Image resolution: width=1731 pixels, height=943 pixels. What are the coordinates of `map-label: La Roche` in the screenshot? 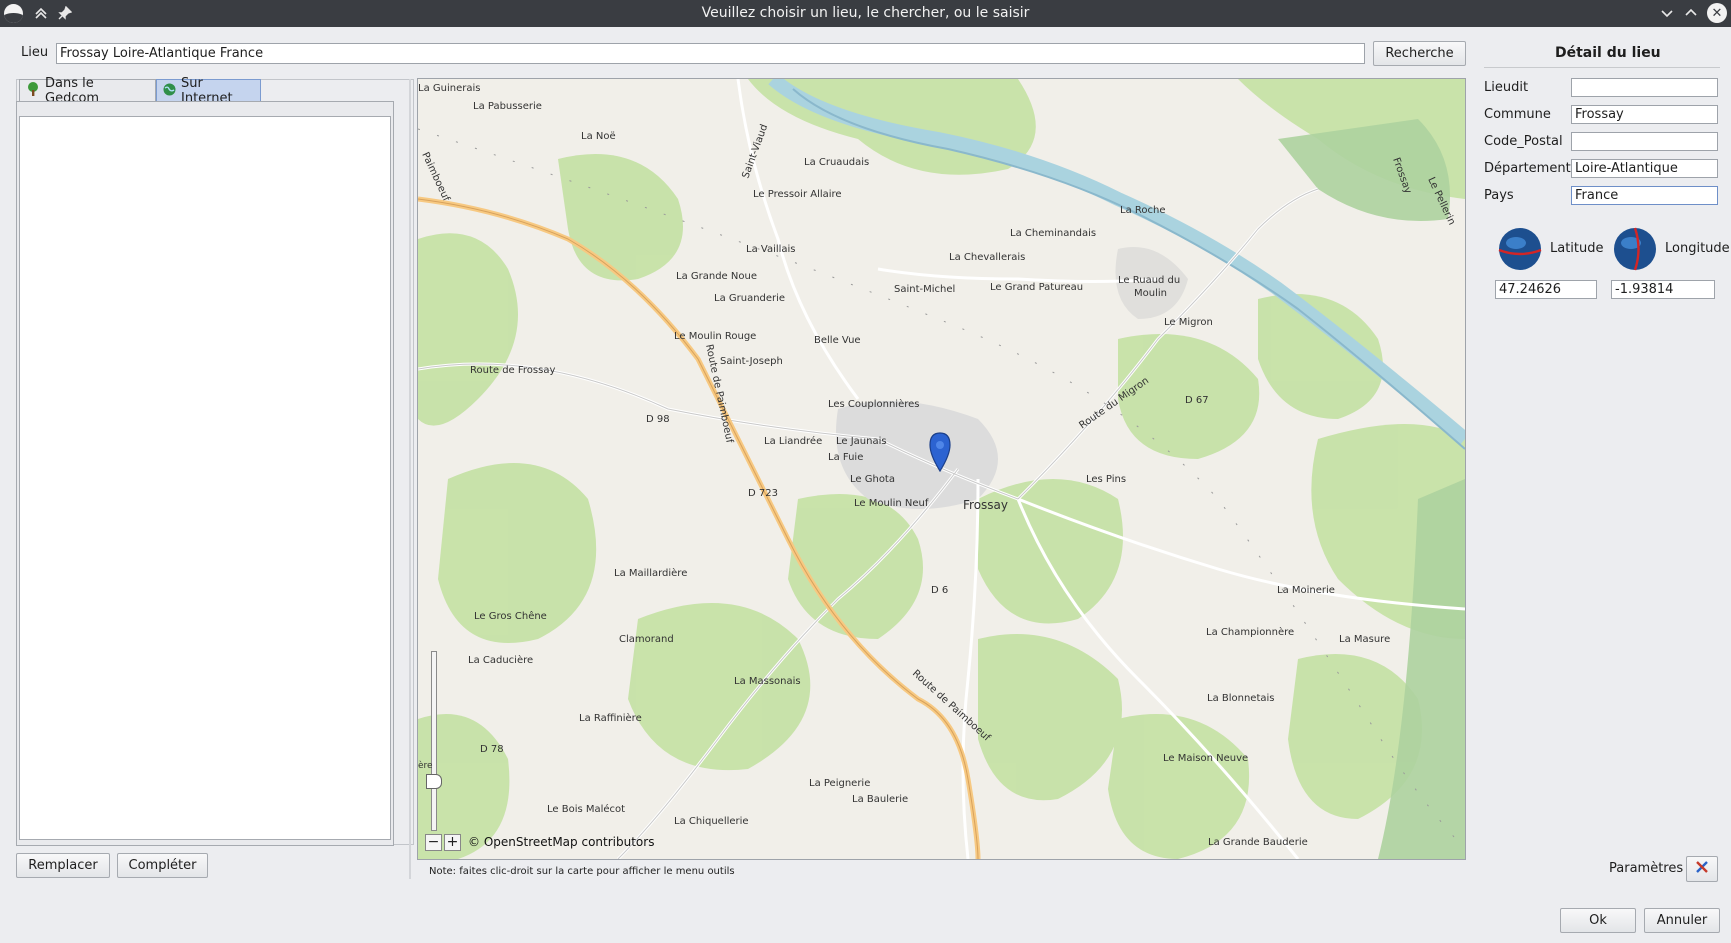 It's located at (1142, 210).